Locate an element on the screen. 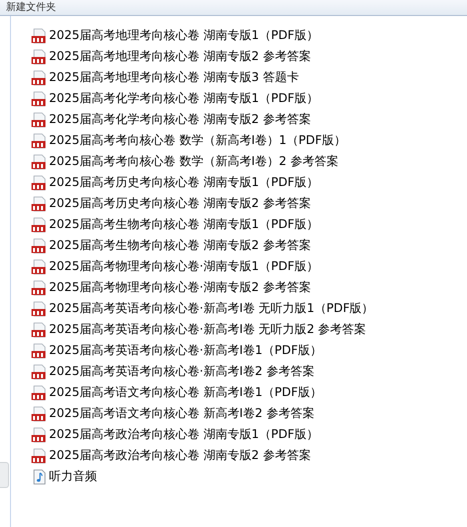 The width and height of the screenshot is (467, 527). file-item: 2025届高考英语考向核心卷·新高考Ⅰ卷1（PDF版） is located at coordinates (202, 350).